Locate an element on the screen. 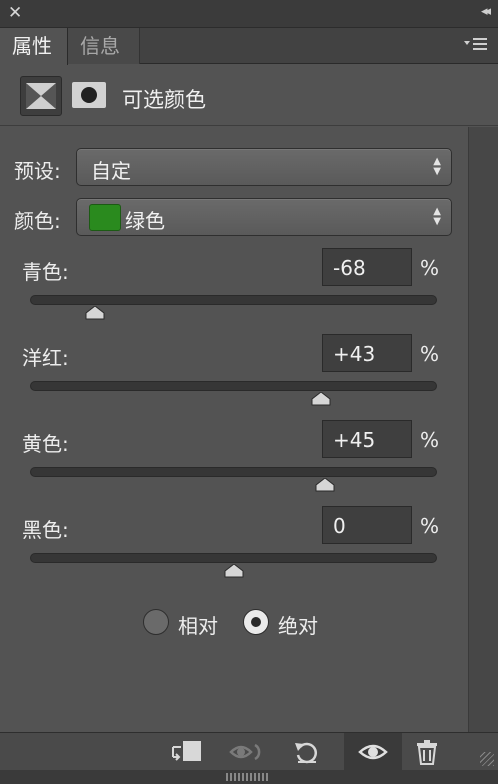  slider-value: 0 is located at coordinates (339, 526).